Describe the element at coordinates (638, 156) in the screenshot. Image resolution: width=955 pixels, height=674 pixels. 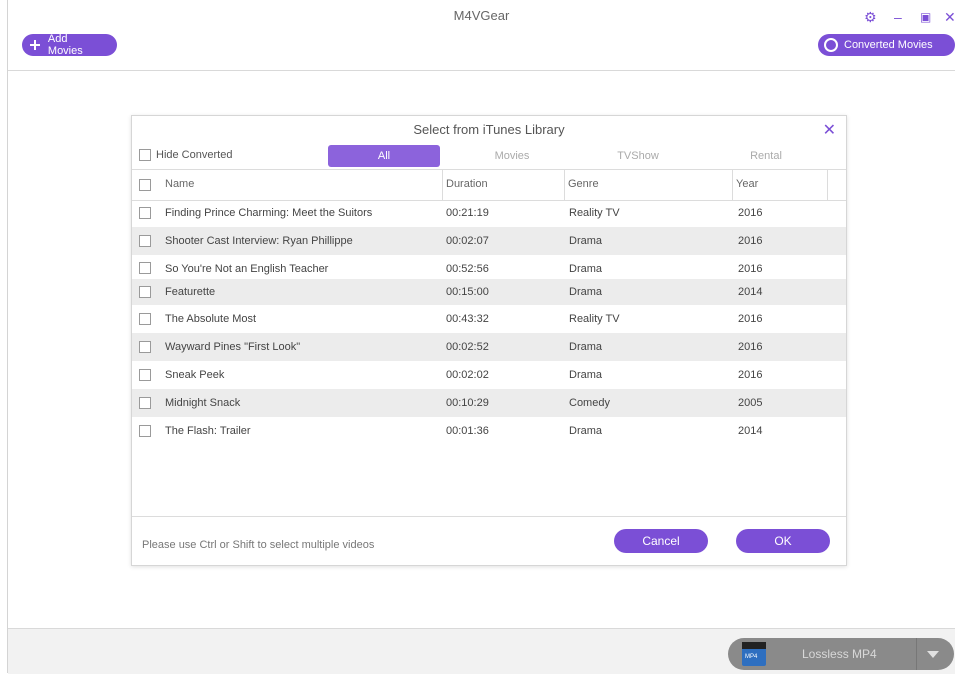
I see `tab-tvshow: TVShow` at that location.